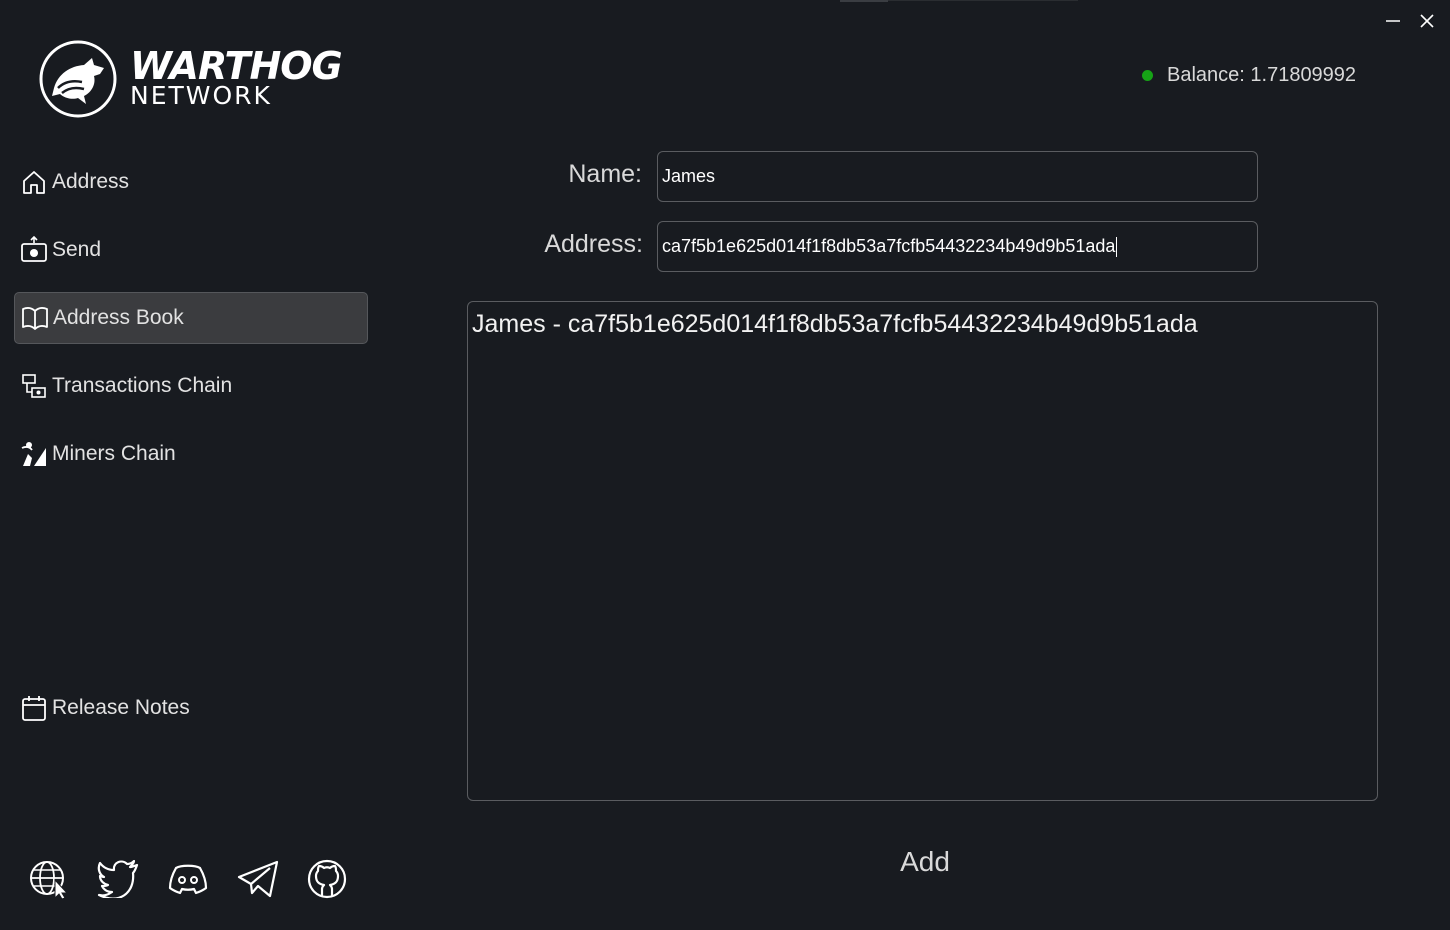 The width and height of the screenshot is (1450, 930). What do you see at coordinates (191, 182) in the screenshot?
I see `sidebar-item-address: Address` at bounding box center [191, 182].